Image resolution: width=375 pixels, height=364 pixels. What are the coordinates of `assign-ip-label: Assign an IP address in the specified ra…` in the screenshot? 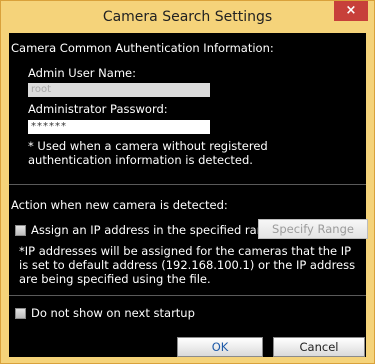 It's located at (156, 230).